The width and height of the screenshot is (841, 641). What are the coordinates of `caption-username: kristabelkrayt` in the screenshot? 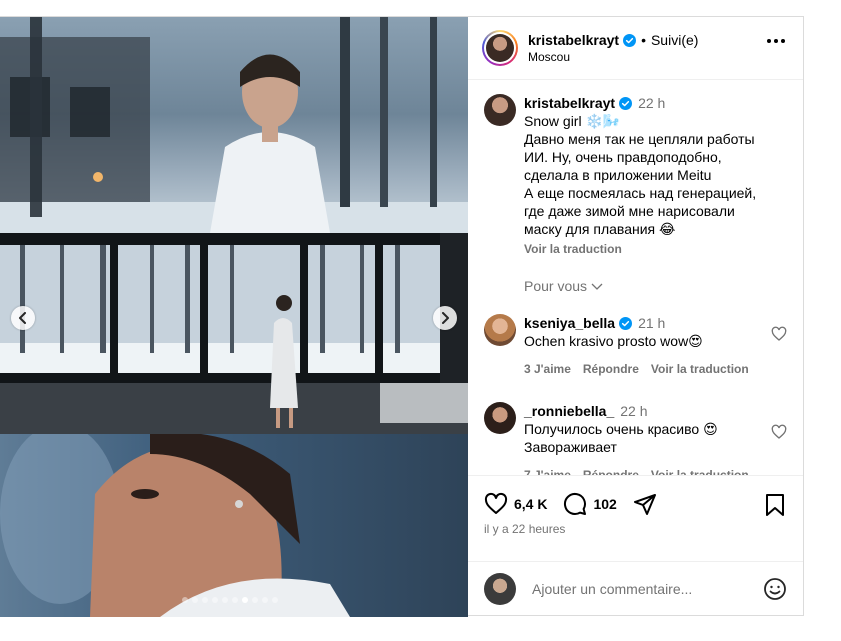 It's located at (569, 103).